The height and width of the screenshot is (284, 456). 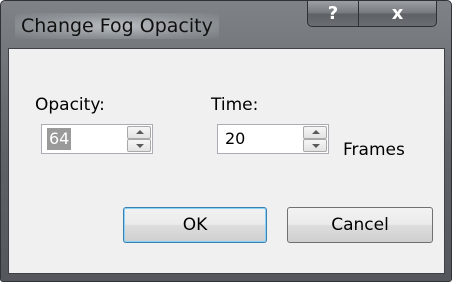 What do you see at coordinates (374, 150) in the screenshot?
I see `time-unit-label: Frames` at bounding box center [374, 150].